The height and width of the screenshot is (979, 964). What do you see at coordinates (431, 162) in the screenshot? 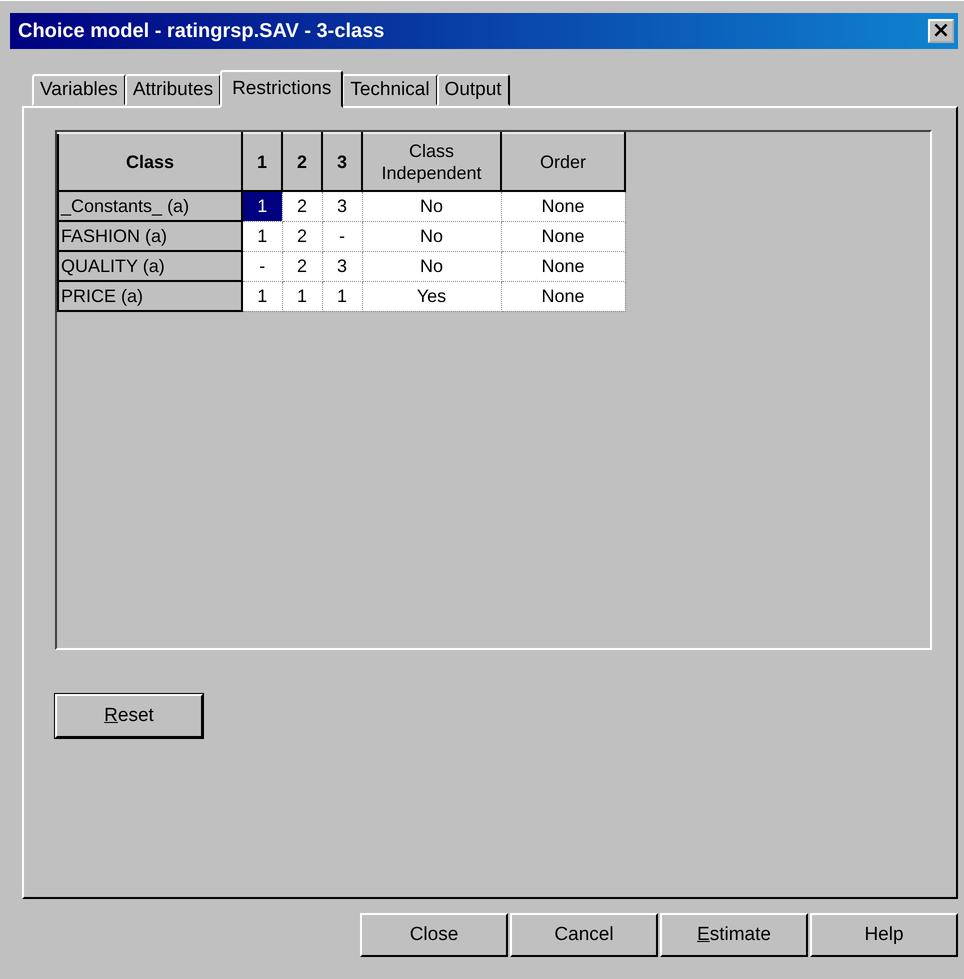
I see `column-header: Class Independent` at bounding box center [431, 162].